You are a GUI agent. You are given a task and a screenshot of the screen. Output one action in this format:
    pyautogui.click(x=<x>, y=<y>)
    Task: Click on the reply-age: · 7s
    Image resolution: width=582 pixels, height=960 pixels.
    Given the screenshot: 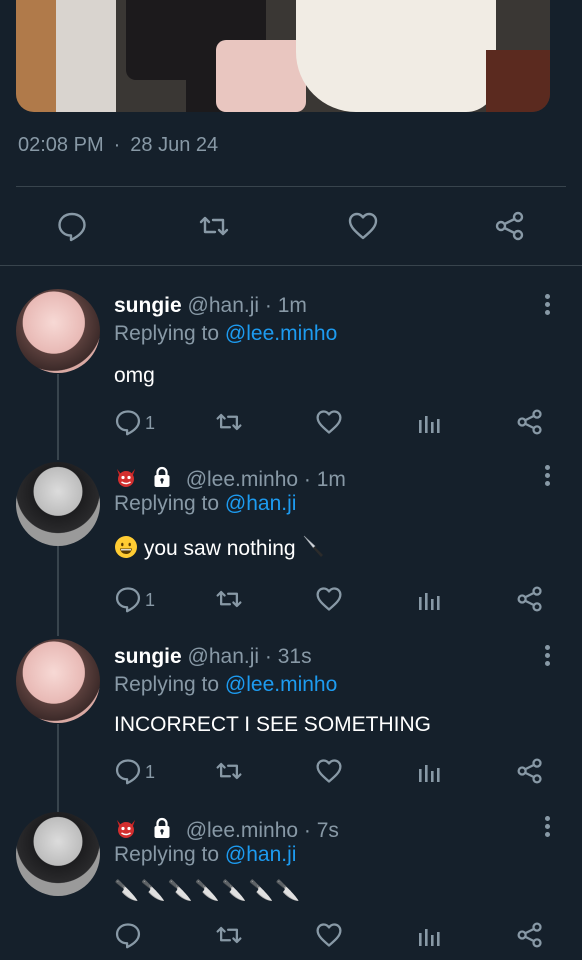 What is the action you would take?
    pyautogui.click(x=321, y=830)
    